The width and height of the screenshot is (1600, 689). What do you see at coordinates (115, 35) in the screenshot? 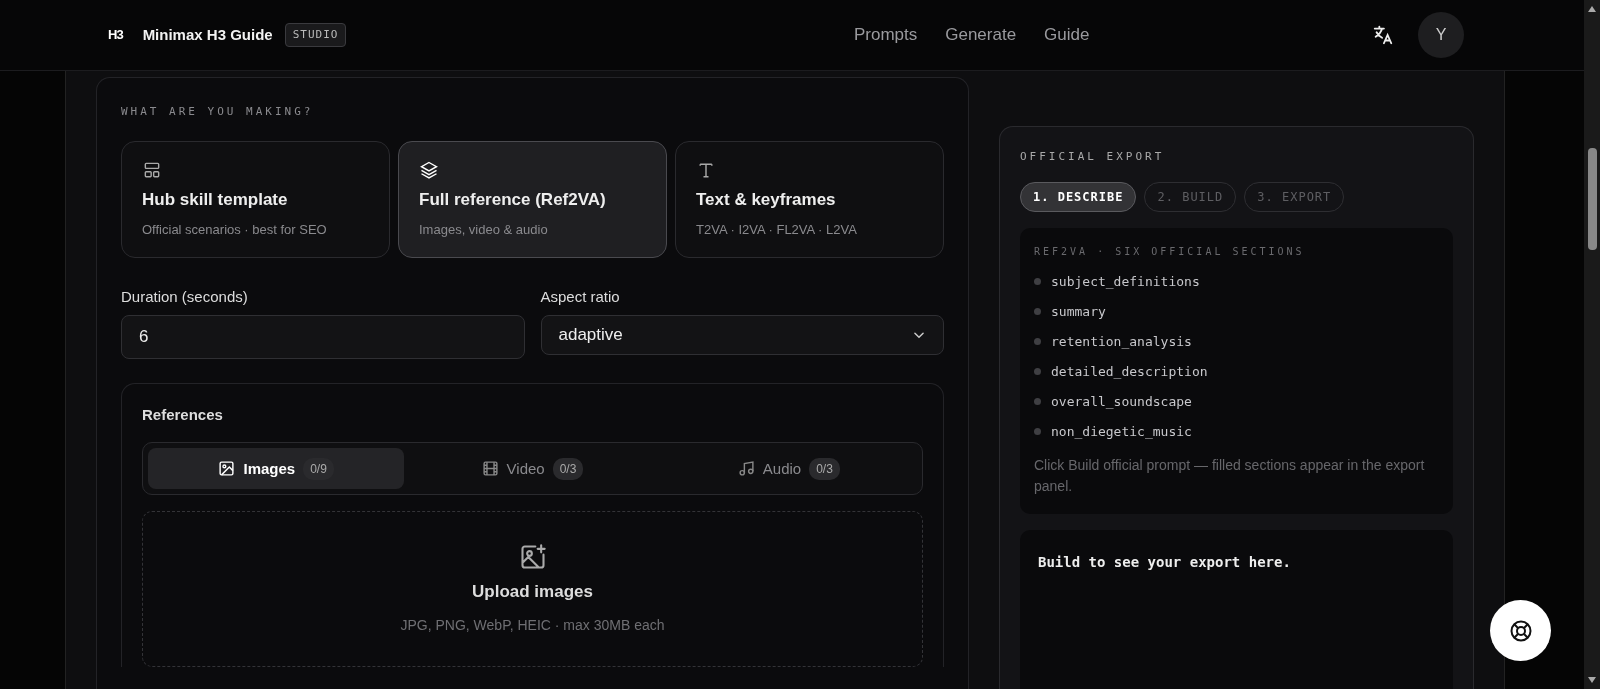
I see `logo: H3` at bounding box center [115, 35].